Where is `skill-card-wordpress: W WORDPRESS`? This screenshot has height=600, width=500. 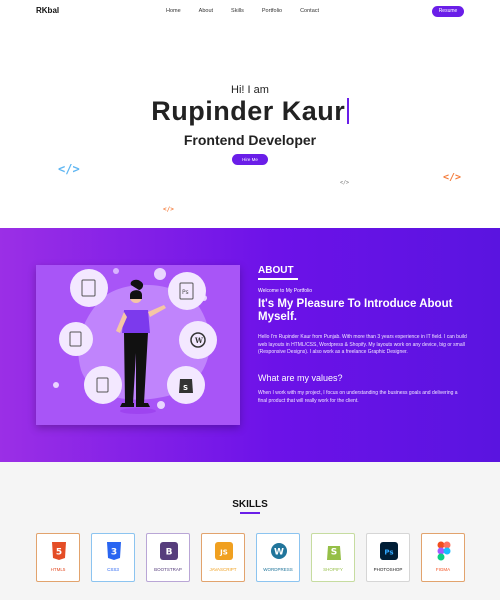 skill-card-wordpress: W WORDPRESS is located at coordinates (278, 557).